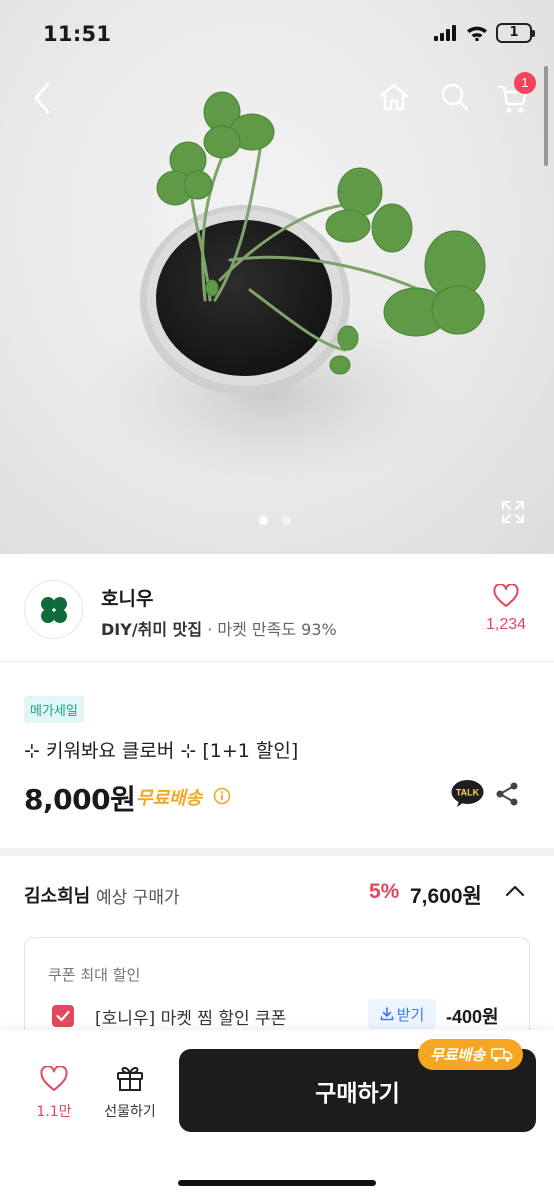 The width and height of the screenshot is (554, 1200). What do you see at coordinates (410, 1014) in the screenshot?
I see `coupon-download-label: 받기` at bounding box center [410, 1014].